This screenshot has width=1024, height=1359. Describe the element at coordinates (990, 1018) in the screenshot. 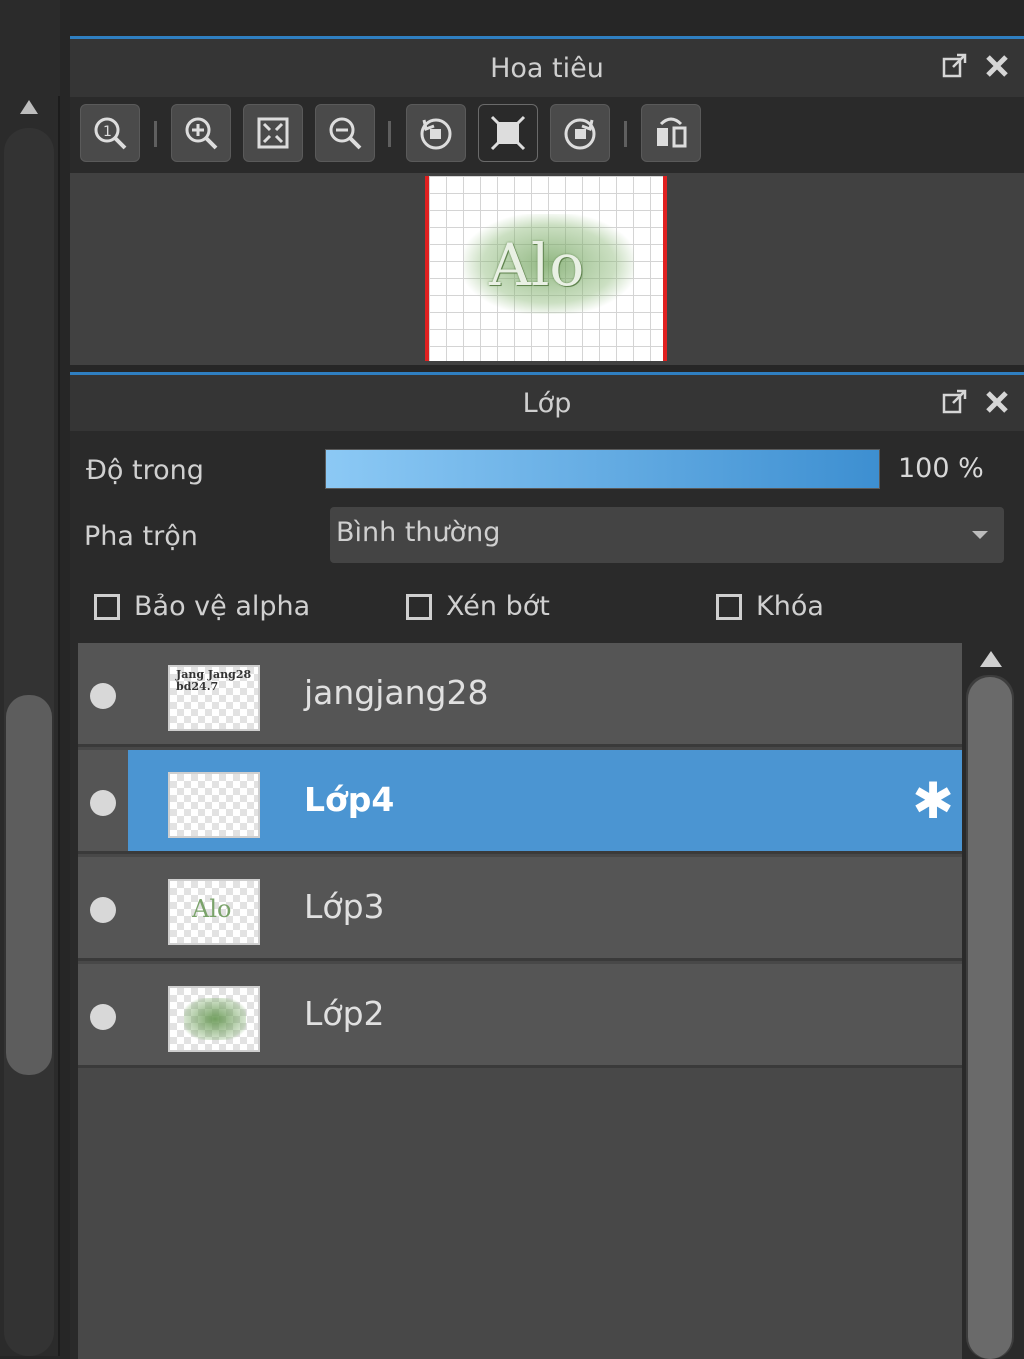

I see `layer-list-scrollbar-thumb` at that location.